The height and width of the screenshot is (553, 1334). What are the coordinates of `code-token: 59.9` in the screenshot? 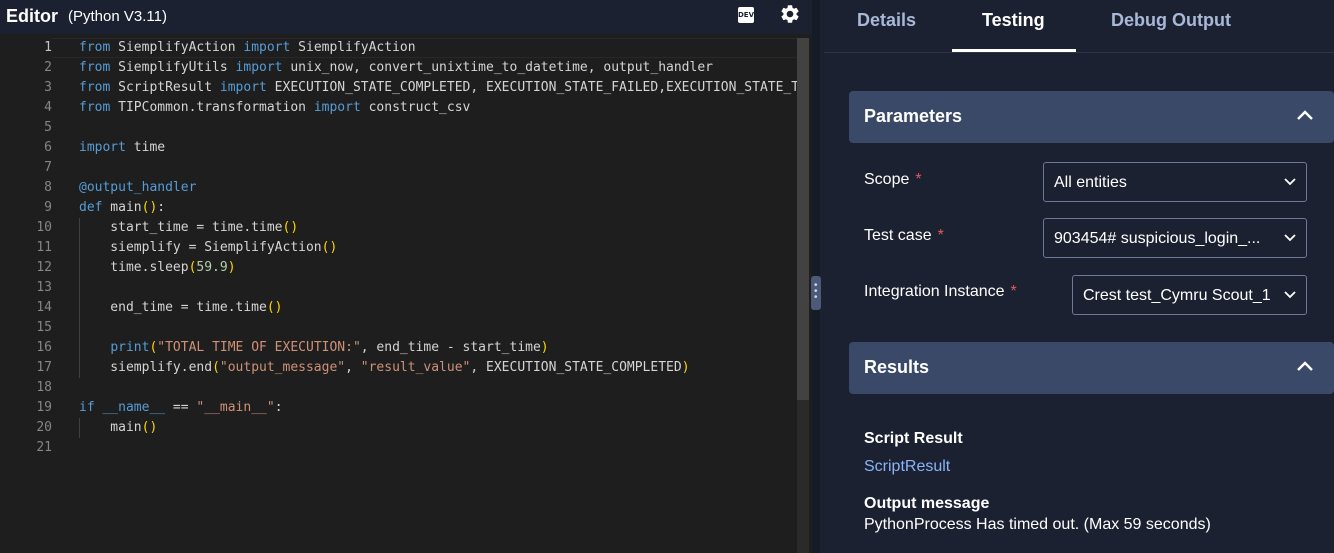 It's located at (212, 267).